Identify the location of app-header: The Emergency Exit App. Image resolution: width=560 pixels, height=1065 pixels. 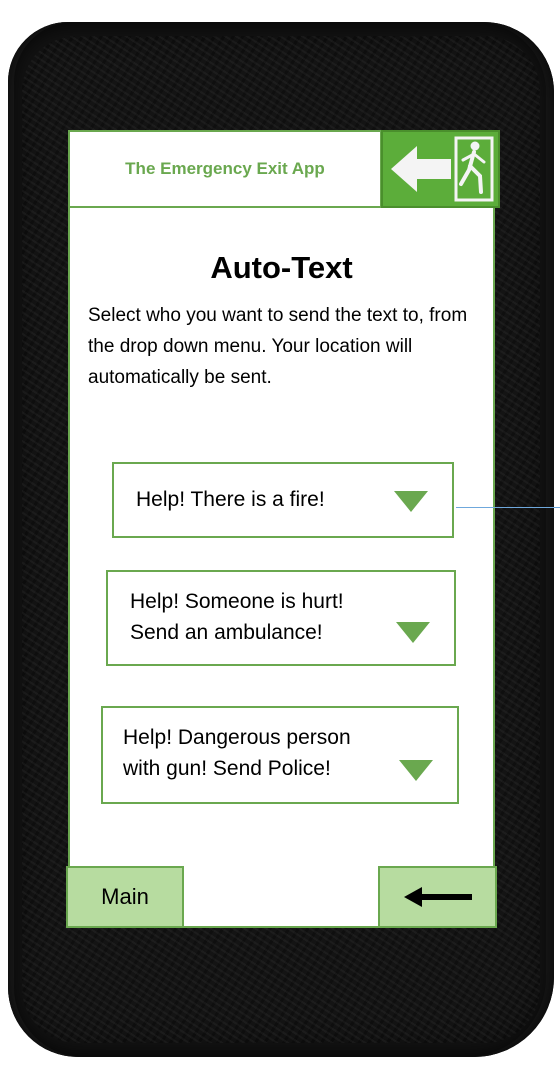
(225, 169).